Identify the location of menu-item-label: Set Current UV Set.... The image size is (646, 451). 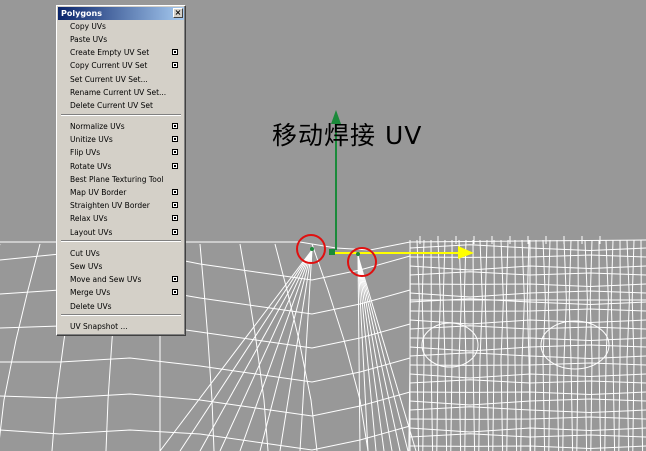
(109, 79).